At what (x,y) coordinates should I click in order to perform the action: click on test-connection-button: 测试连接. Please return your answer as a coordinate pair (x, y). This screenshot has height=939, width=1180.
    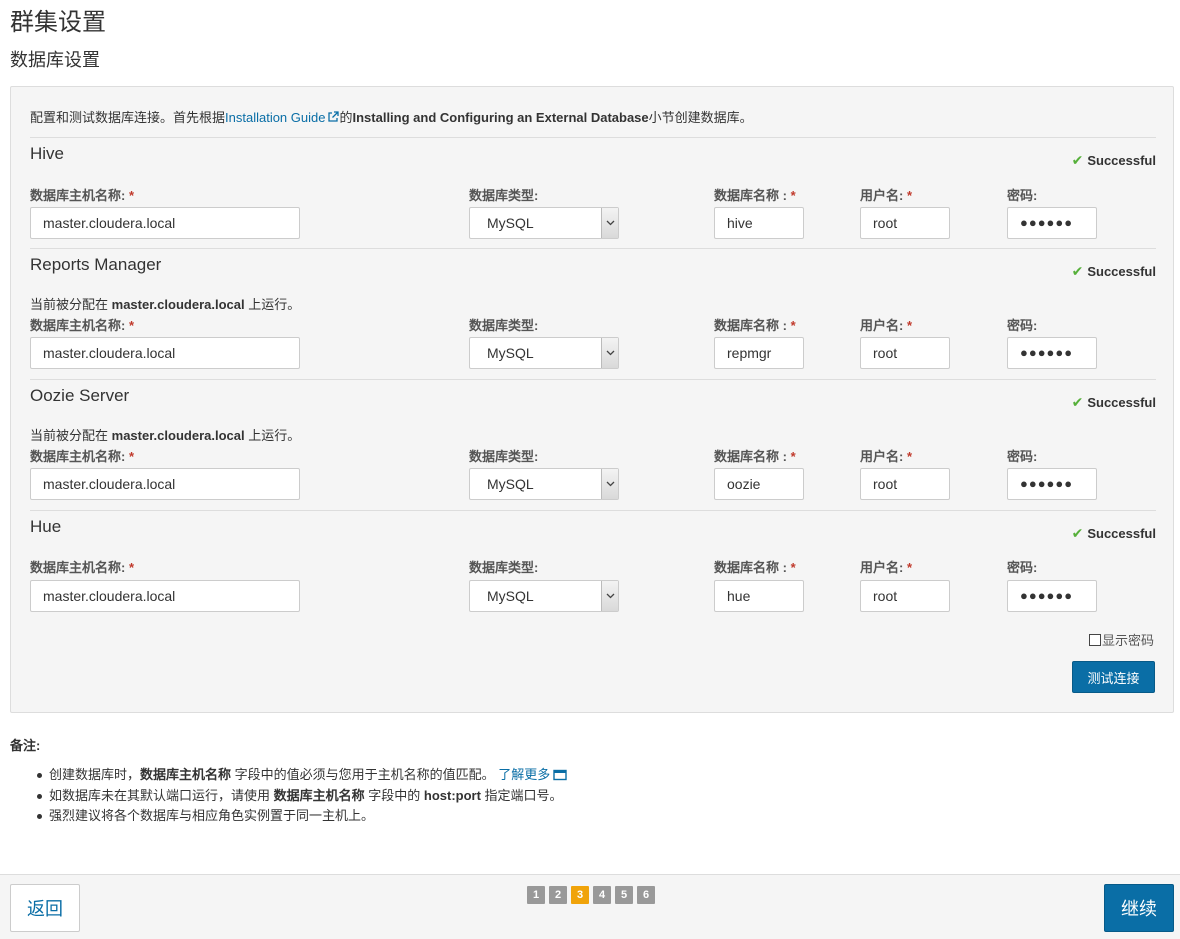
    Looking at the image, I should click on (1113, 677).